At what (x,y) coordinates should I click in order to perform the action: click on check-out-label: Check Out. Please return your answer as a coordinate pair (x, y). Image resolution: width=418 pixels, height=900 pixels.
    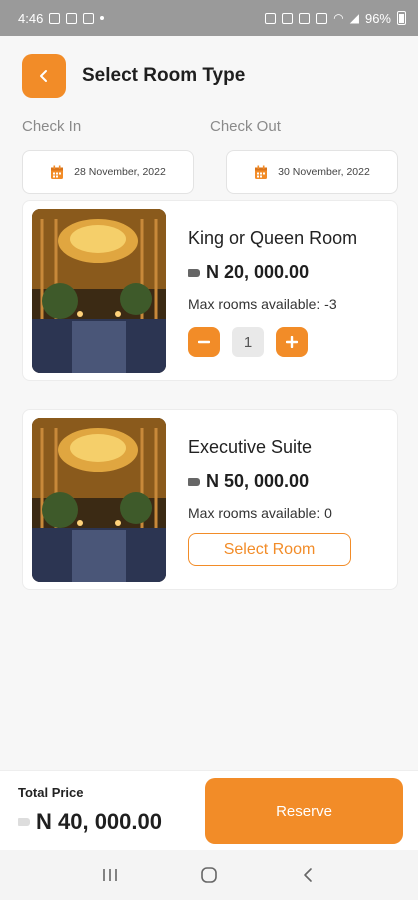
    Looking at the image, I should click on (245, 126).